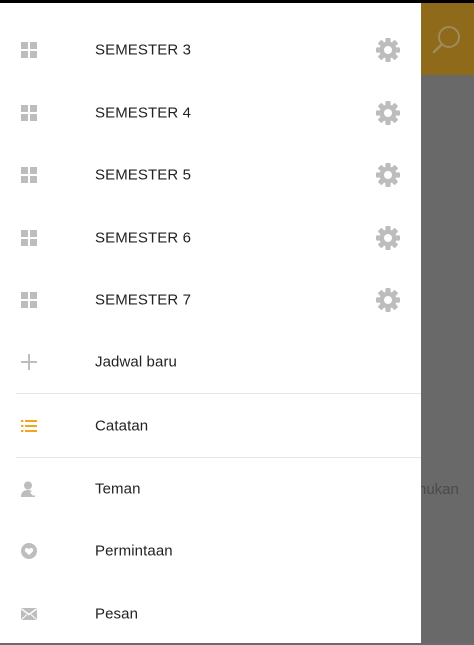 The height and width of the screenshot is (645, 474). I want to click on messages-label: Pesan, so click(117, 614).